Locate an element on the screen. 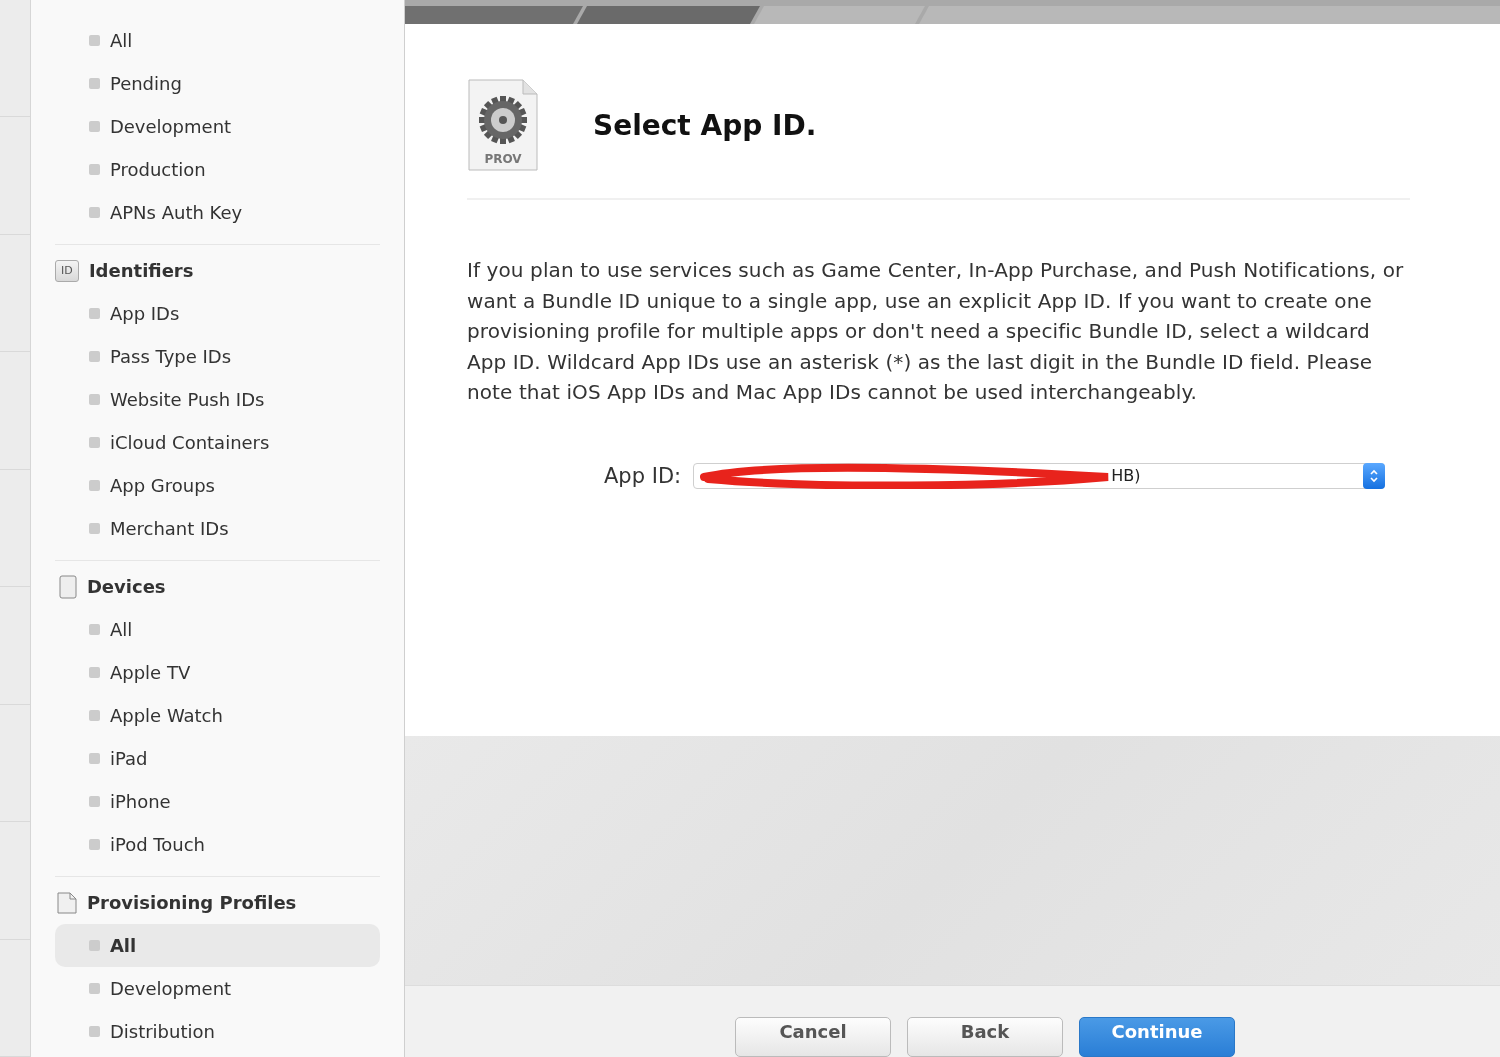 Image resolution: width=1500 pixels, height=1057 pixels. field-label: App ID: is located at coordinates (643, 475).